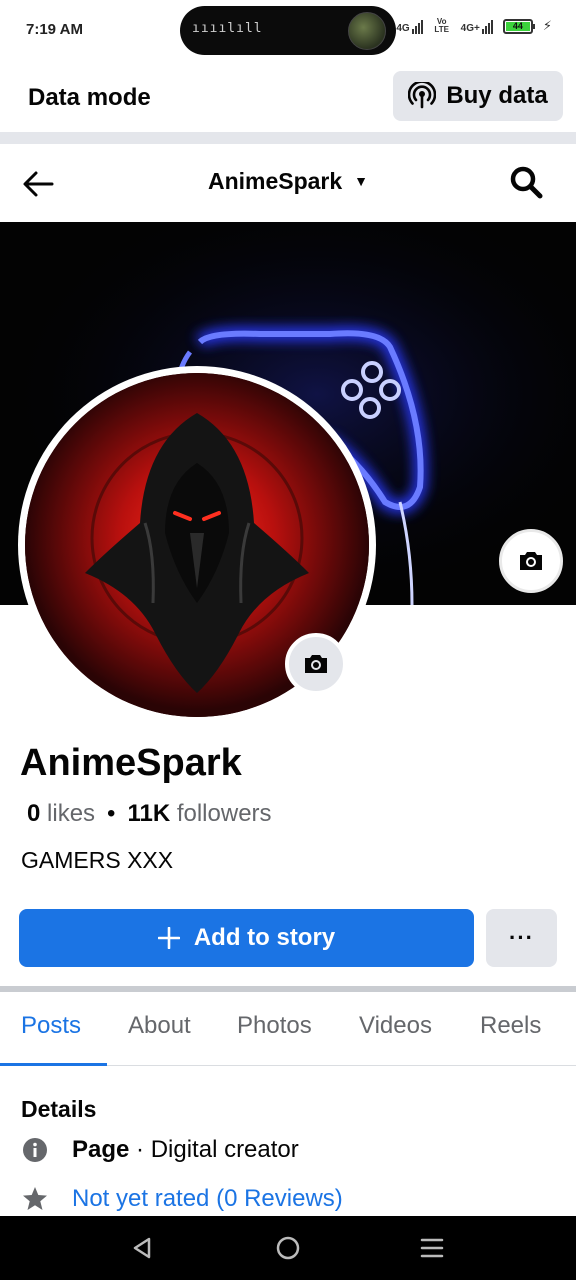  I want to click on star-icon, so click(35, 1199).